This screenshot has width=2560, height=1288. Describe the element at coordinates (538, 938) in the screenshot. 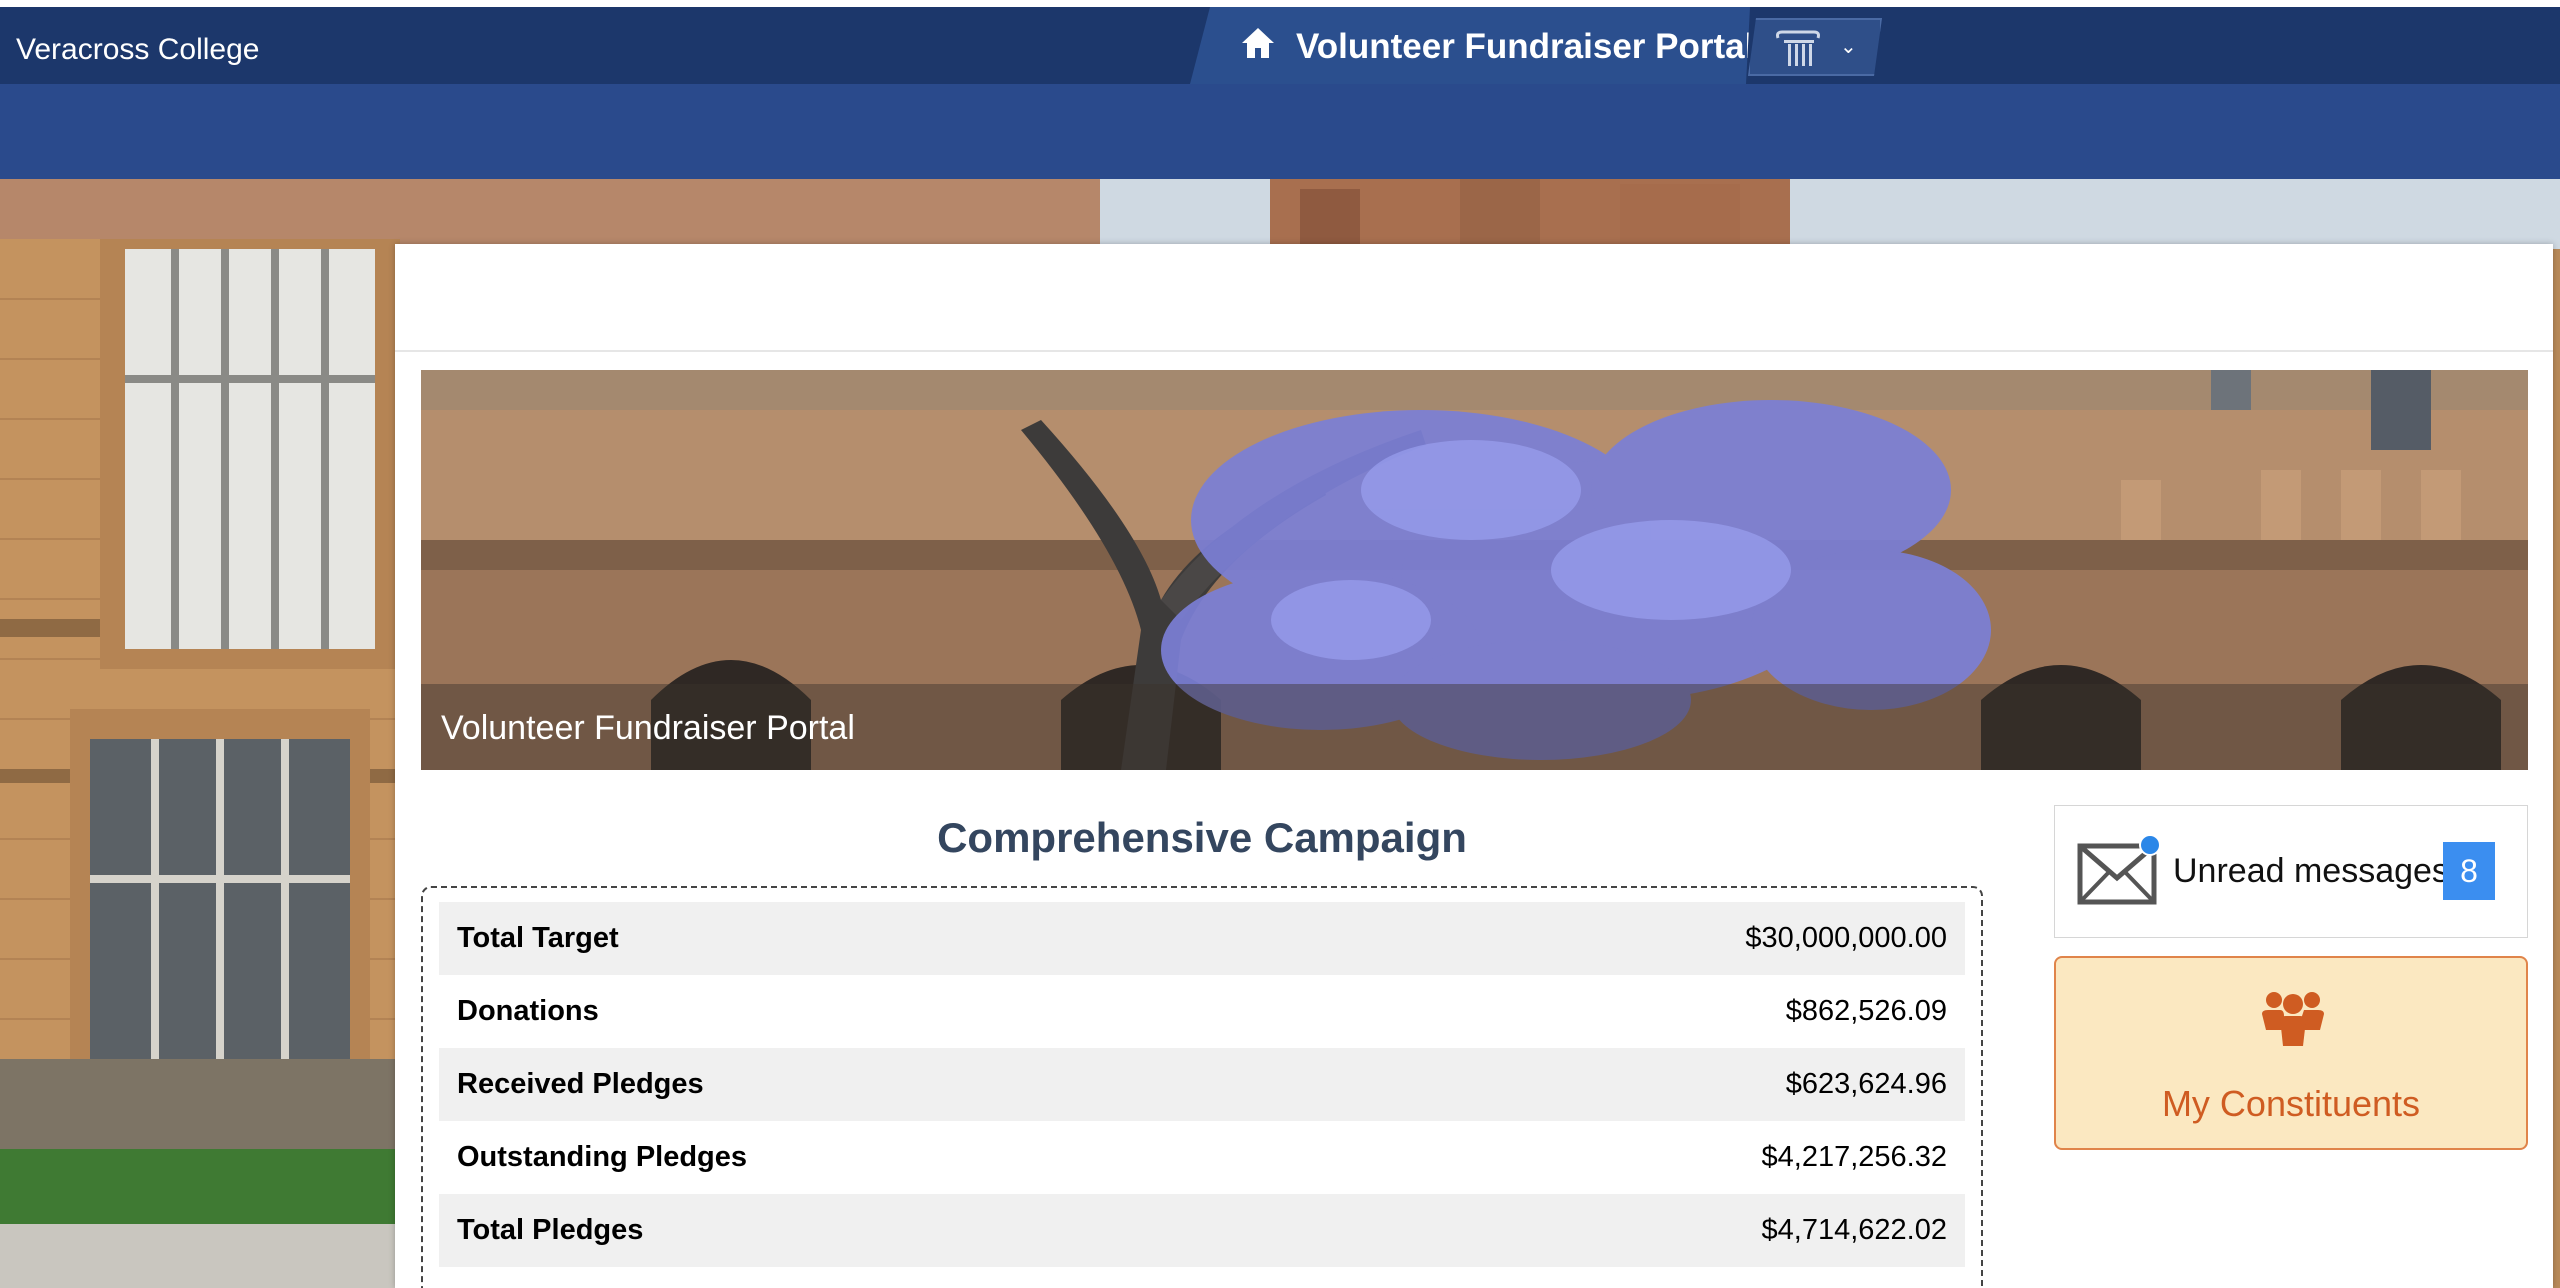

I see `stat-label: Total Target` at that location.